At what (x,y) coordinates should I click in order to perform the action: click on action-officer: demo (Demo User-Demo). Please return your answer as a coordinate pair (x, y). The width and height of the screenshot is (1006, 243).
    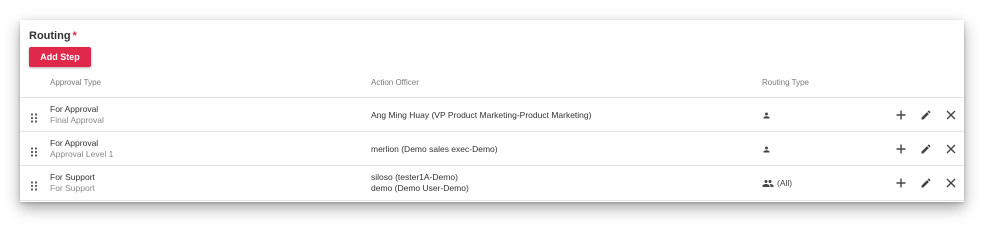
    Looking at the image, I should click on (420, 188).